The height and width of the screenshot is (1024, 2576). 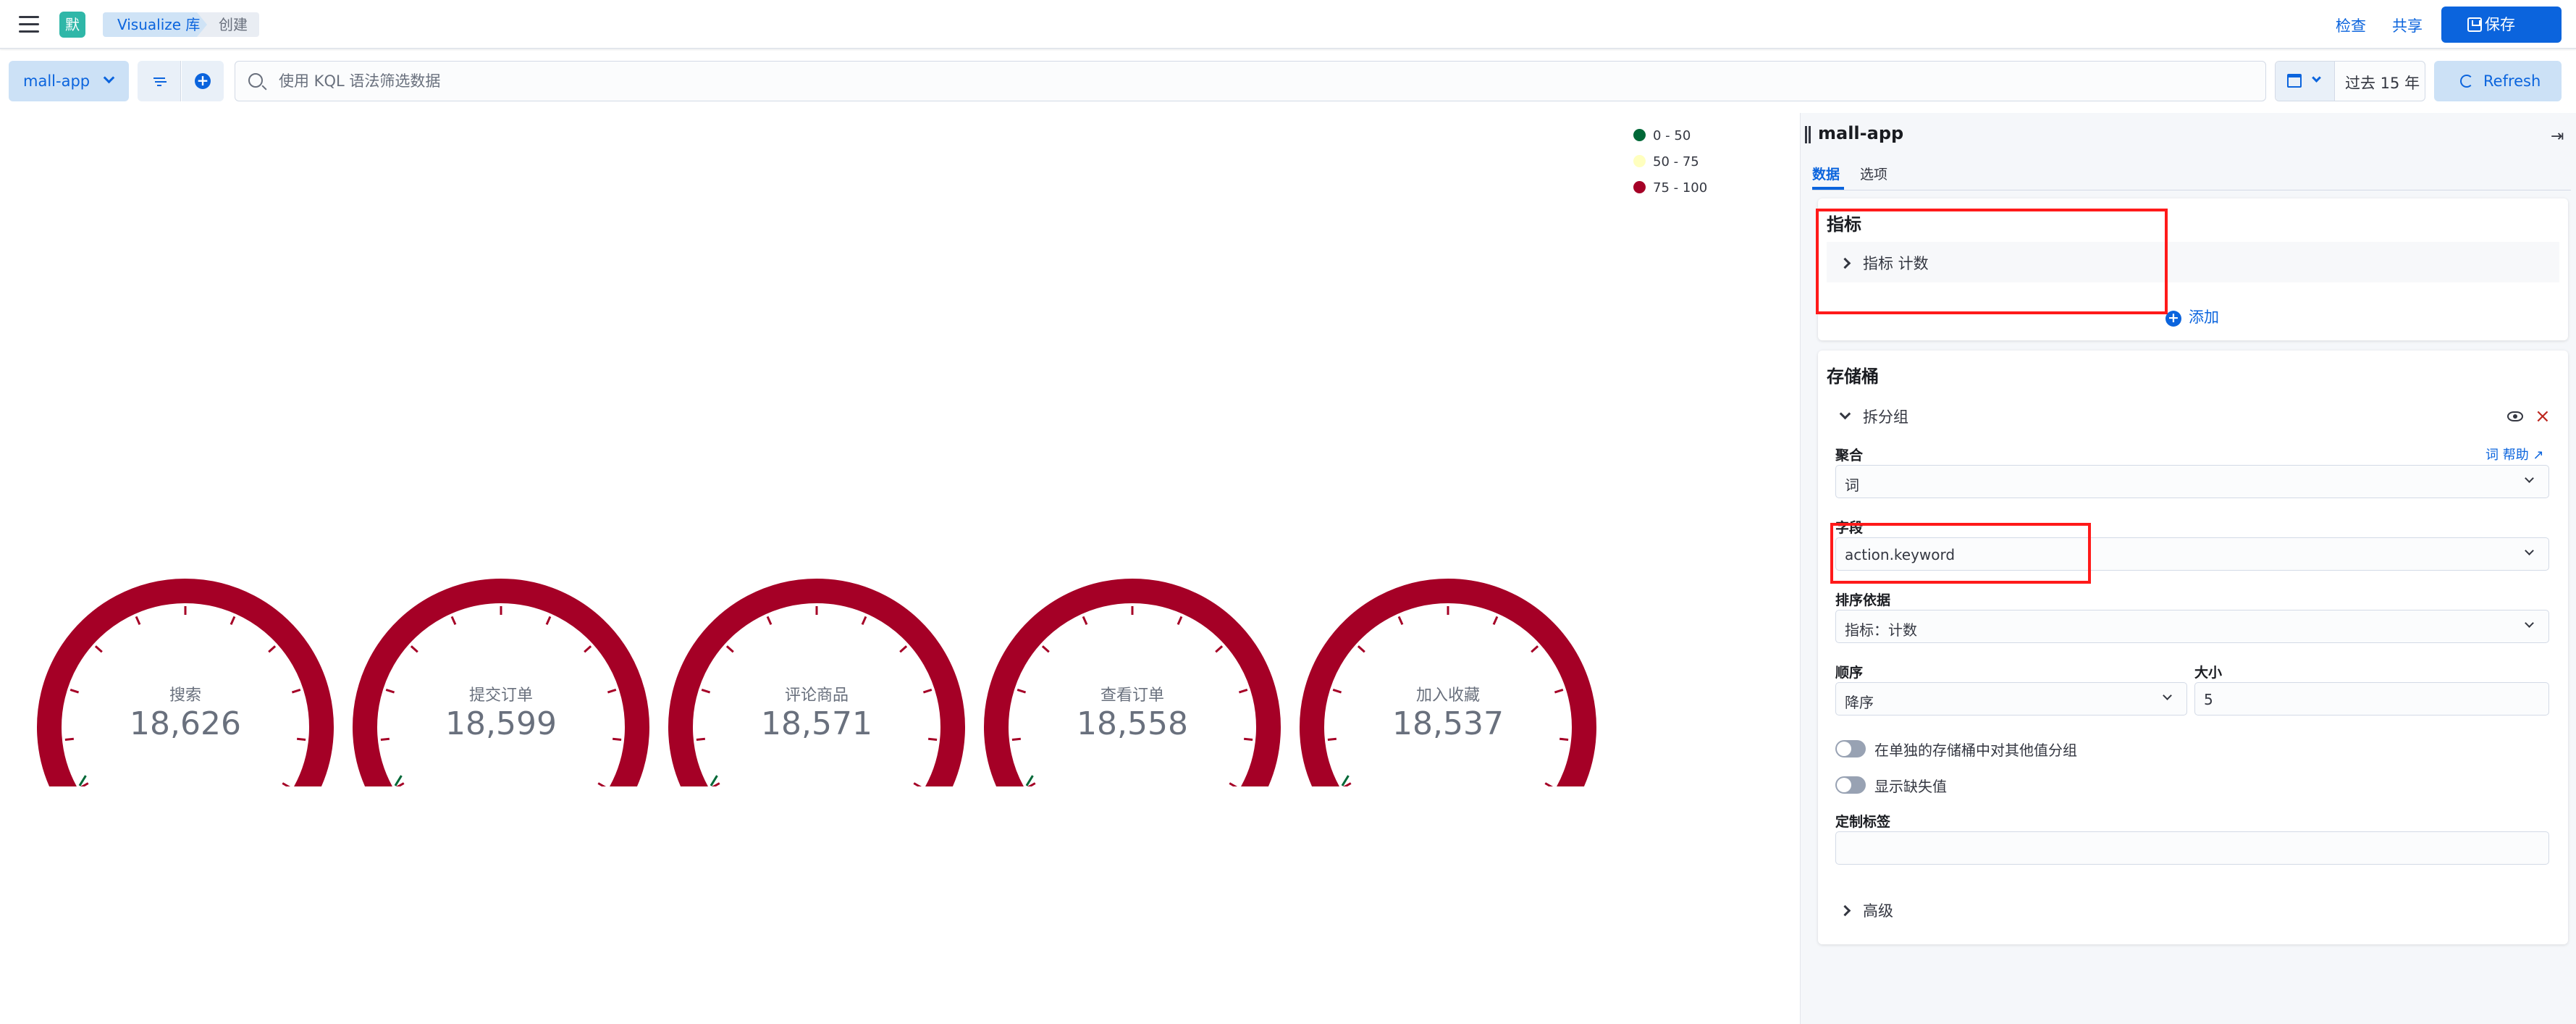 What do you see at coordinates (2193, 909) in the screenshot?
I see `advanced-row: 高级` at bounding box center [2193, 909].